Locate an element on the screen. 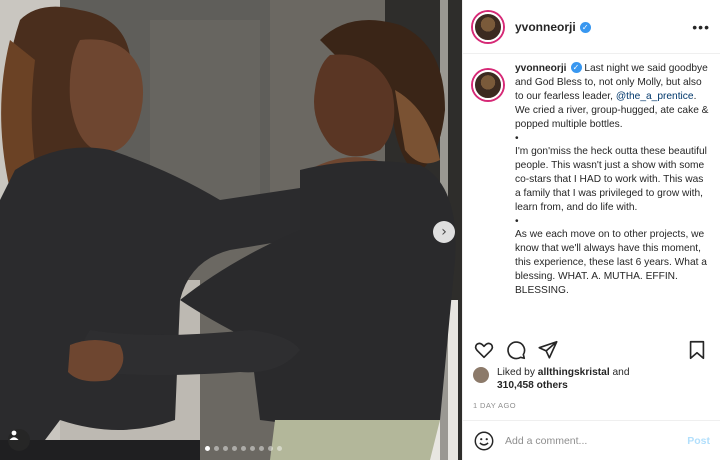  avatar is located at coordinates (488, 26).